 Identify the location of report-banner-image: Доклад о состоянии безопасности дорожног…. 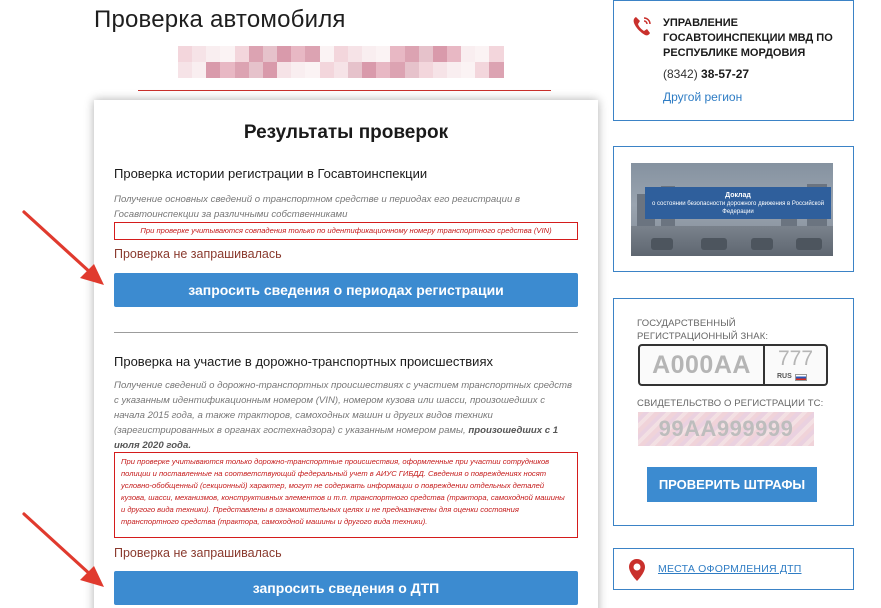
(732, 209).